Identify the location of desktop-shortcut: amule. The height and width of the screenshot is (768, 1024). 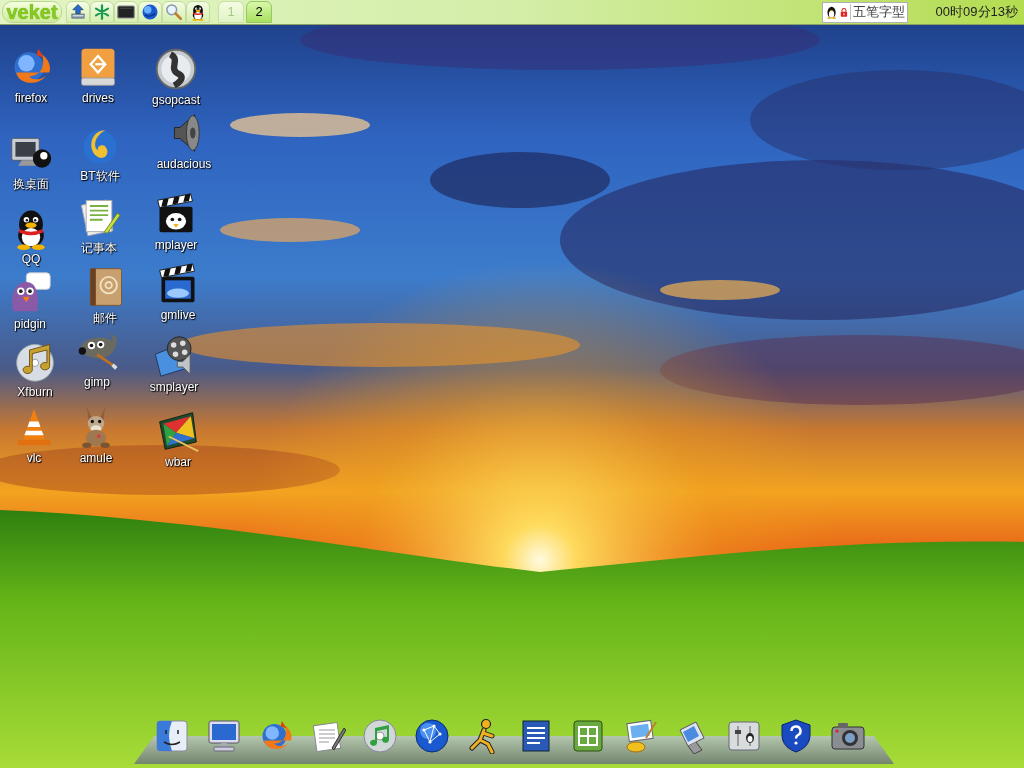
(96, 435).